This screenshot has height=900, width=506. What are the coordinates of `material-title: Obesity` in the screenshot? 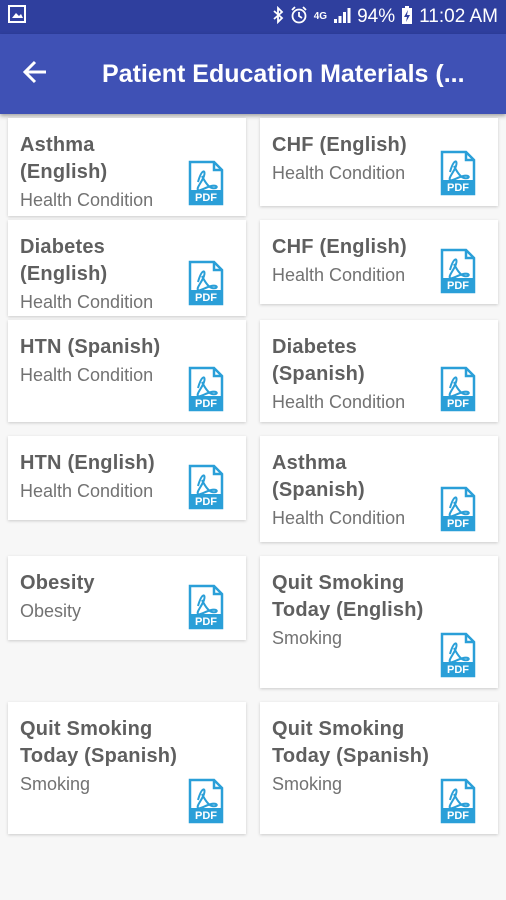 It's located at (57, 583).